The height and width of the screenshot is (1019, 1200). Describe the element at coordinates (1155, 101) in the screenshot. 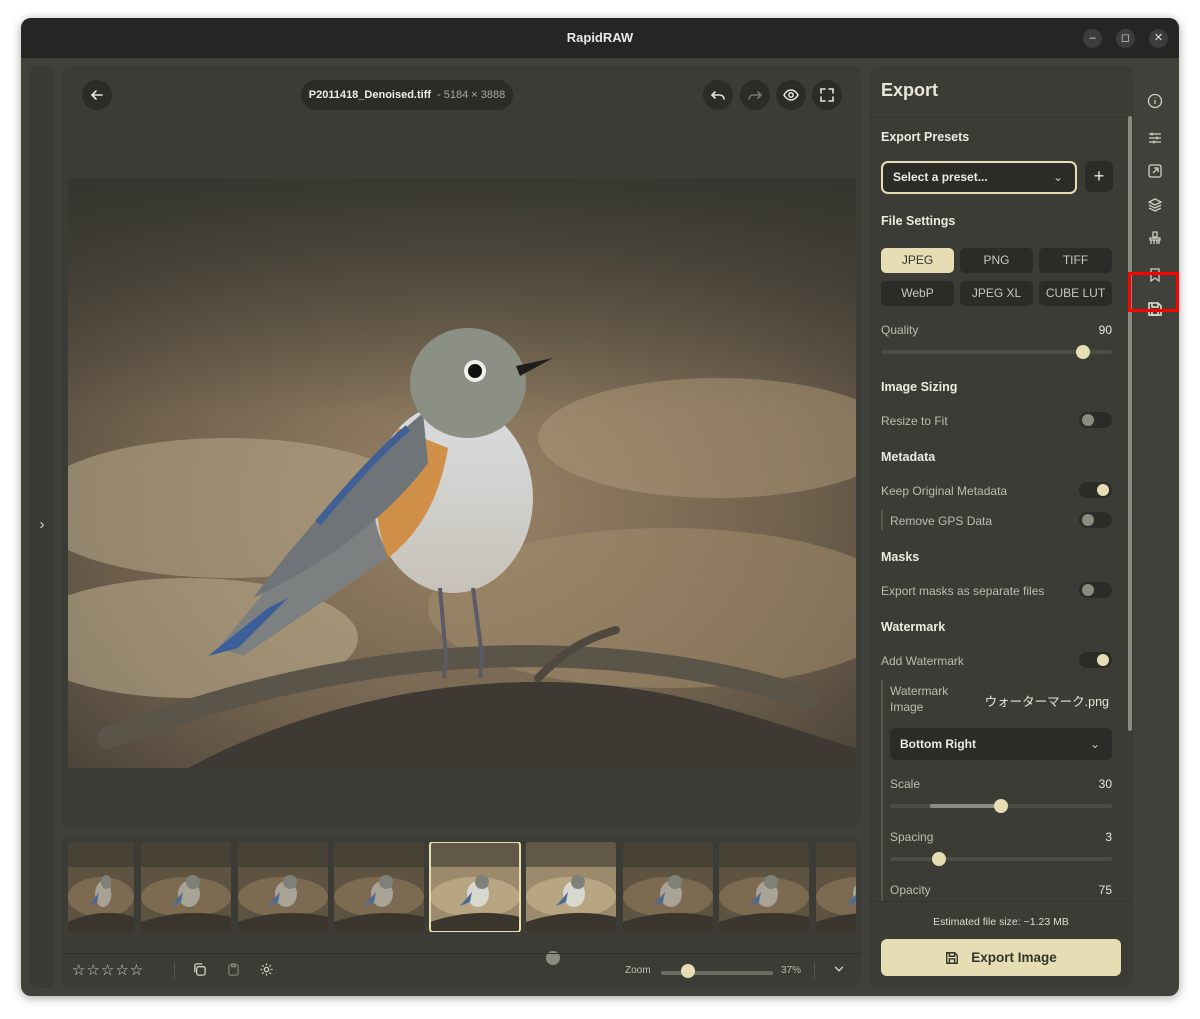

I see `info-icon` at that location.